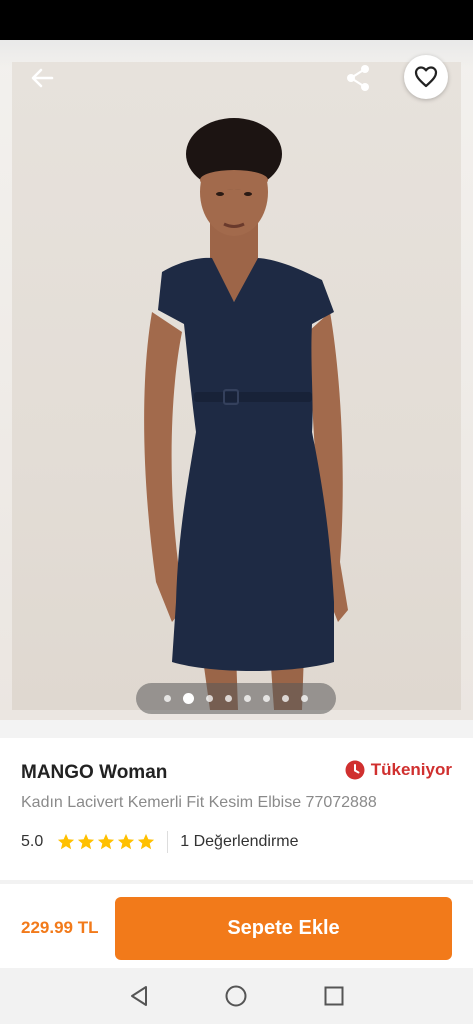  I want to click on price: 229.99 TL, so click(60, 927).